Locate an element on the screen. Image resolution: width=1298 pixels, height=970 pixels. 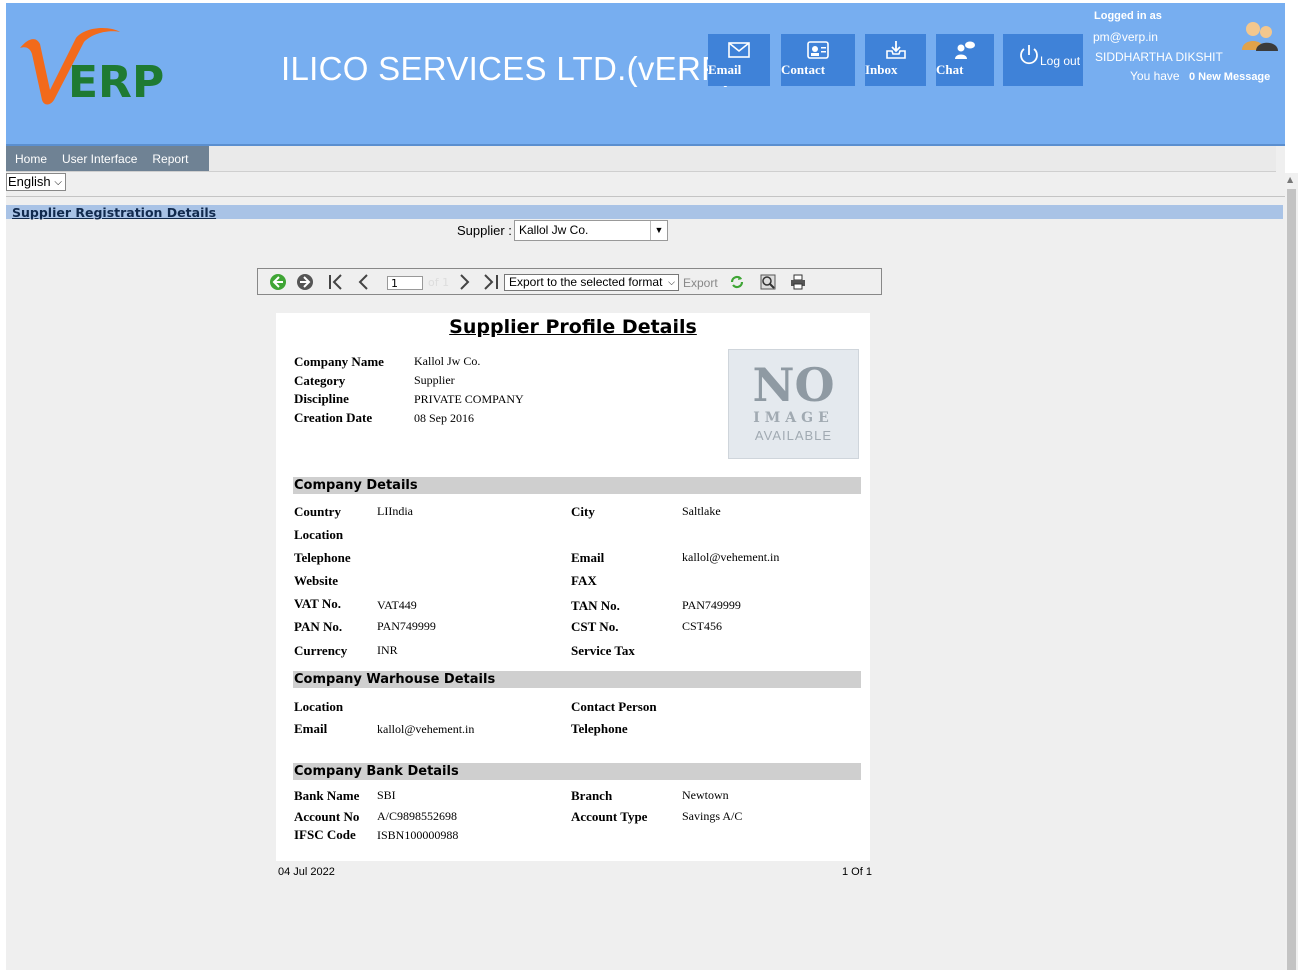
contact-button: Contact is located at coordinates (818, 60).